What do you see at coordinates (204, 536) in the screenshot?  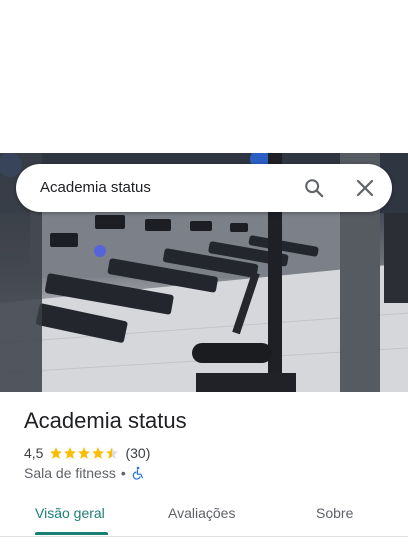 I see `tabs-divider` at bounding box center [204, 536].